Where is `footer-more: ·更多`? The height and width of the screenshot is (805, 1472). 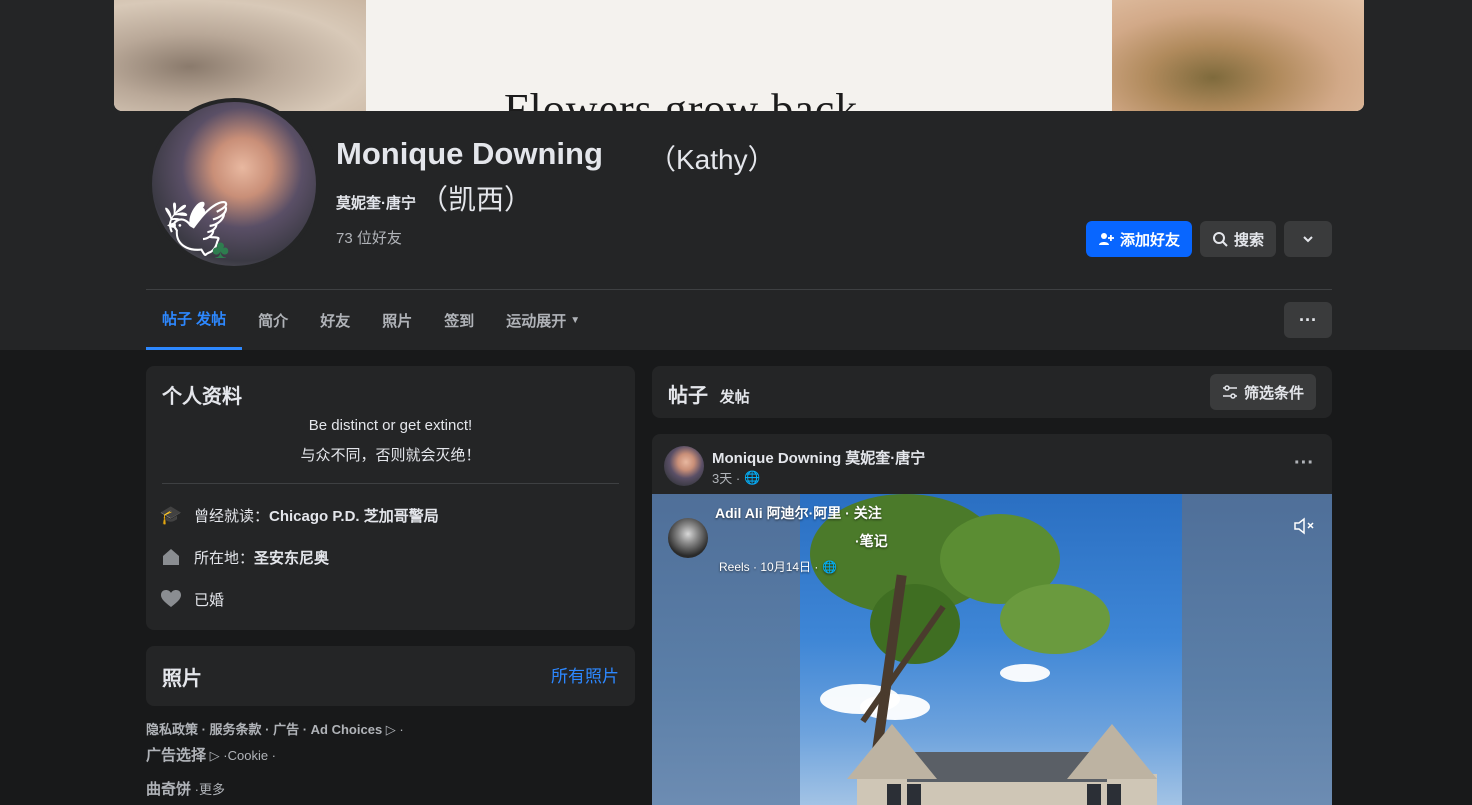
footer-more: ·更多 is located at coordinates (208, 789).